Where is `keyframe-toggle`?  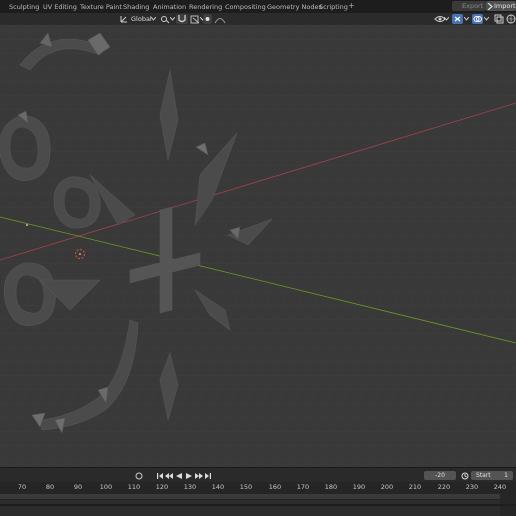
keyframe-toggle is located at coordinates (139, 476).